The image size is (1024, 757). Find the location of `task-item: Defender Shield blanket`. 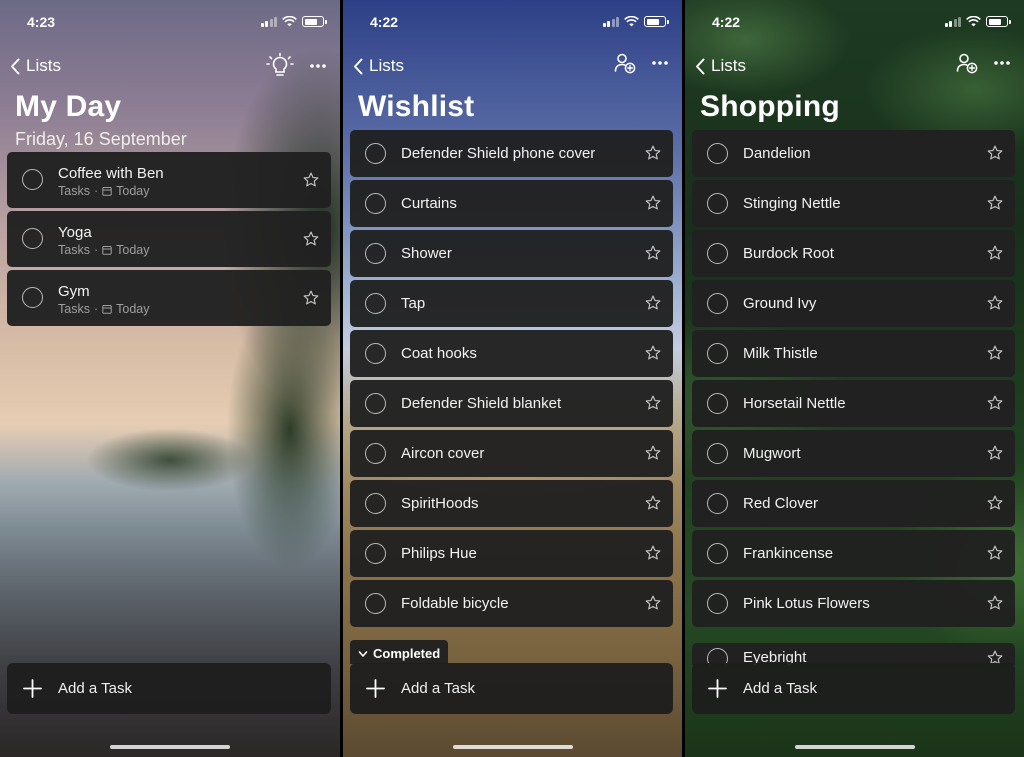

task-item: Defender Shield blanket is located at coordinates (511, 403).